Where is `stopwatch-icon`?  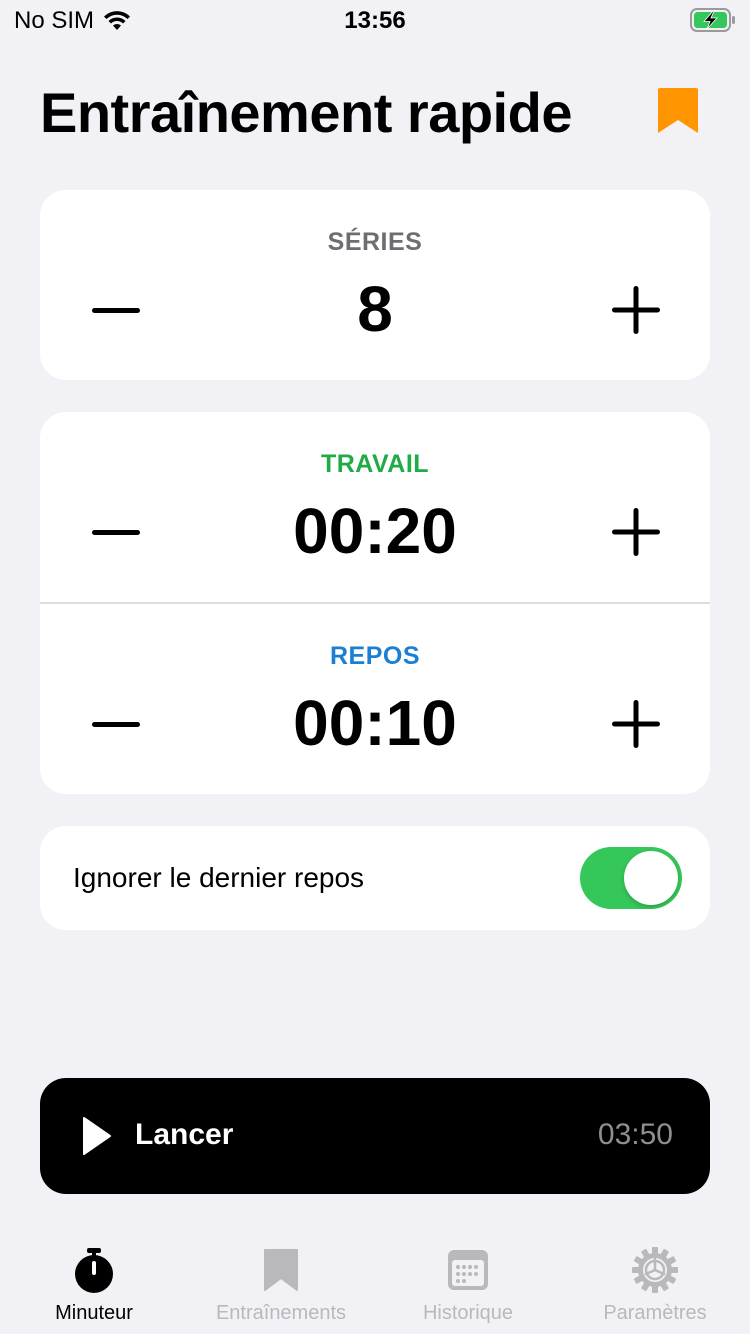 stopwatch-icon is located at coordinates (94, 1270).